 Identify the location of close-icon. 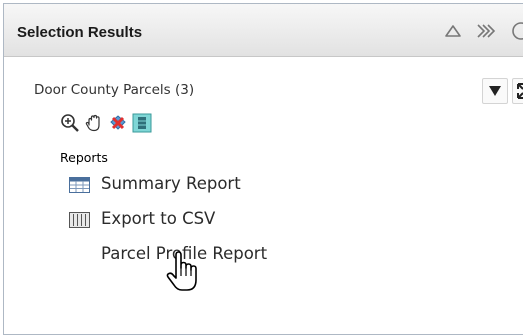
(516, 31).